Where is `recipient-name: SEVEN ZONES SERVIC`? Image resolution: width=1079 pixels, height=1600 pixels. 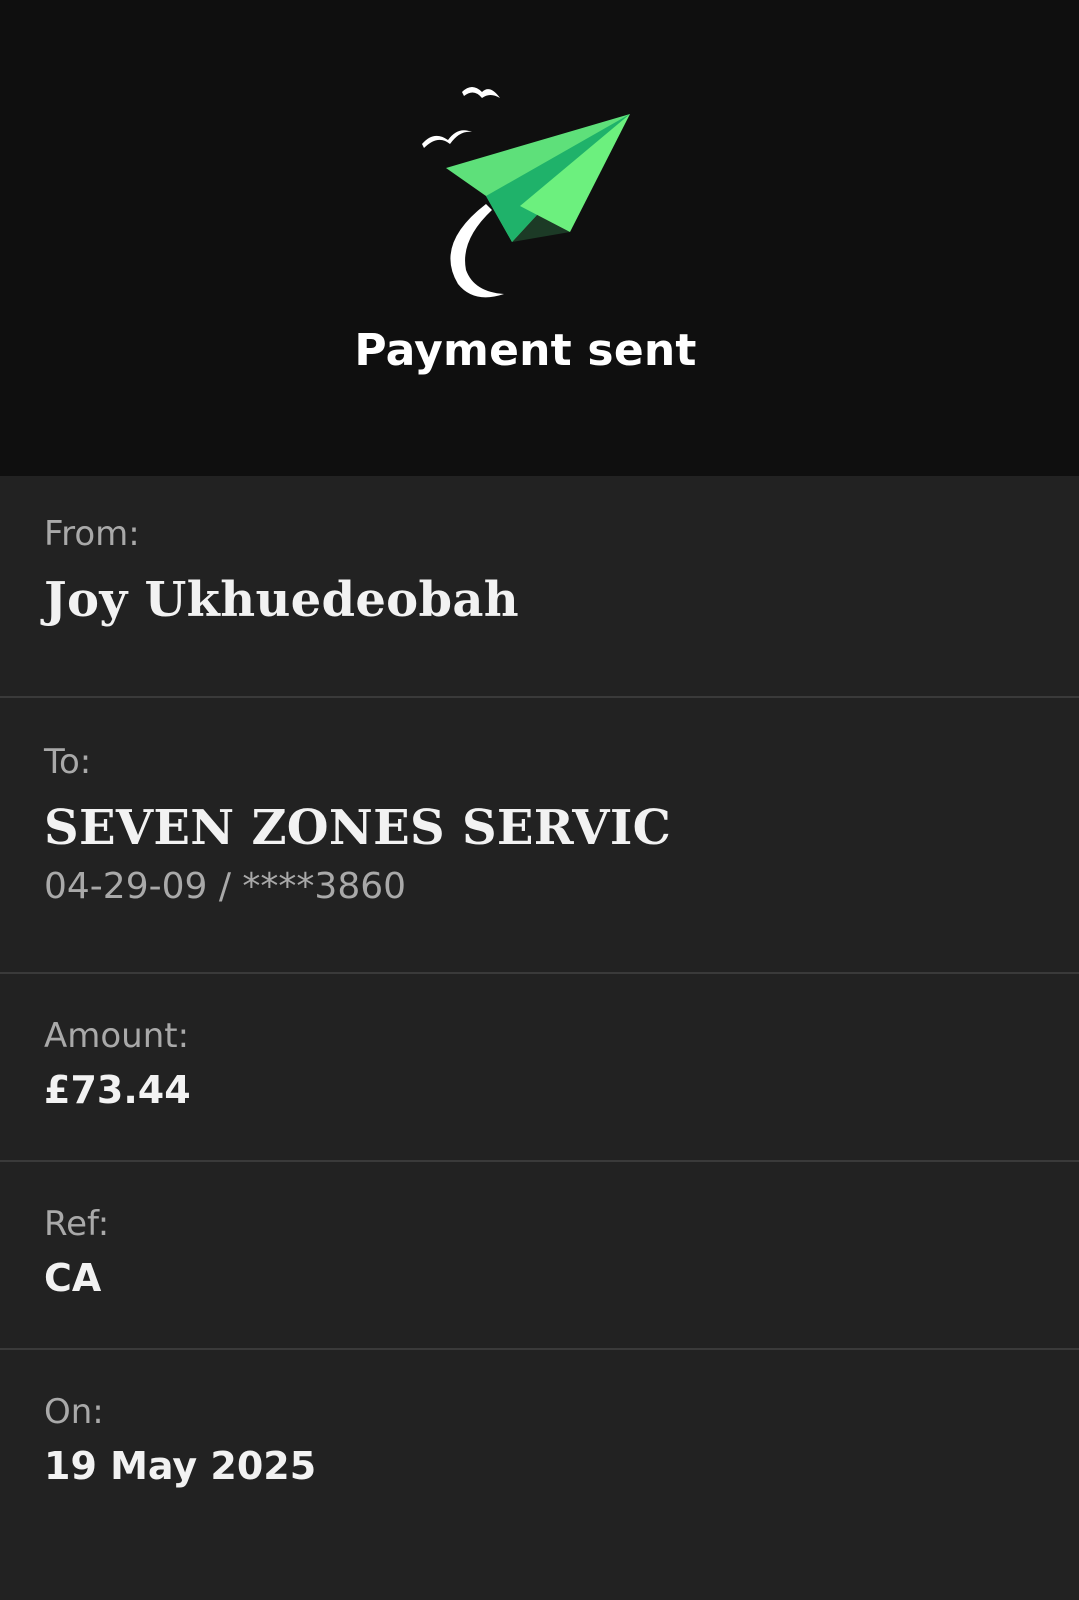 recipient-name: SEVEN ZONES SERVIC is located at coordinates (358, 828).